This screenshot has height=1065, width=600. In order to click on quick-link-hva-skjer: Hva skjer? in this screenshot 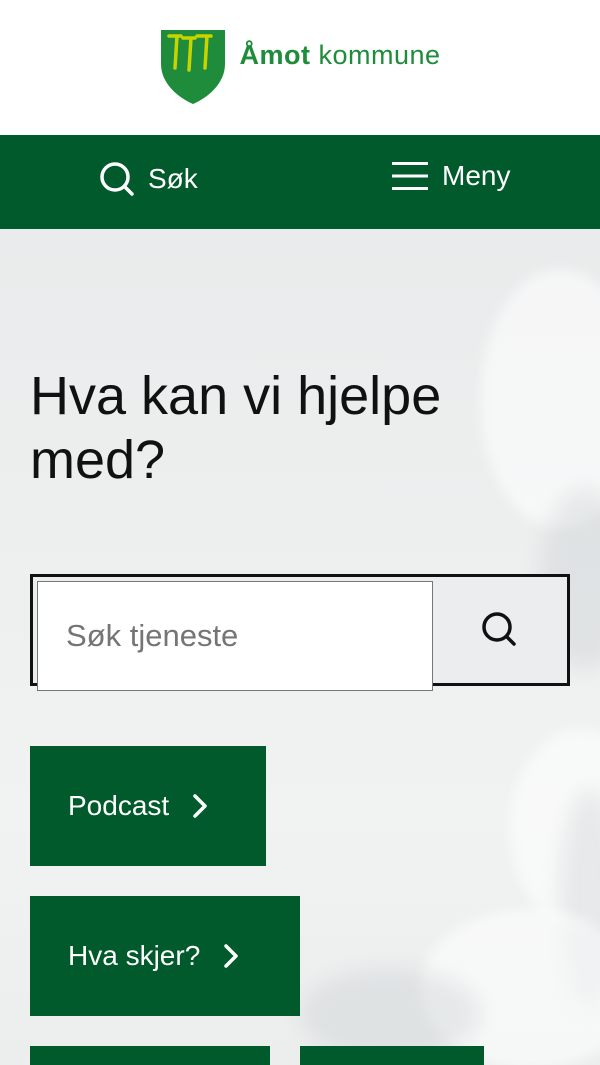, I will do `click(165, 956)`.